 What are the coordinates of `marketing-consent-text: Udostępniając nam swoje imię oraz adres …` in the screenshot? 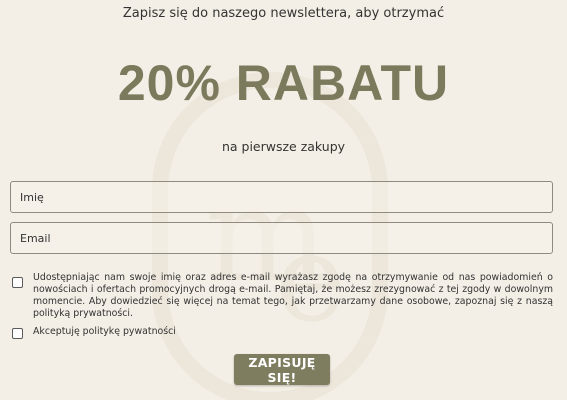 It's located at (293, 295).